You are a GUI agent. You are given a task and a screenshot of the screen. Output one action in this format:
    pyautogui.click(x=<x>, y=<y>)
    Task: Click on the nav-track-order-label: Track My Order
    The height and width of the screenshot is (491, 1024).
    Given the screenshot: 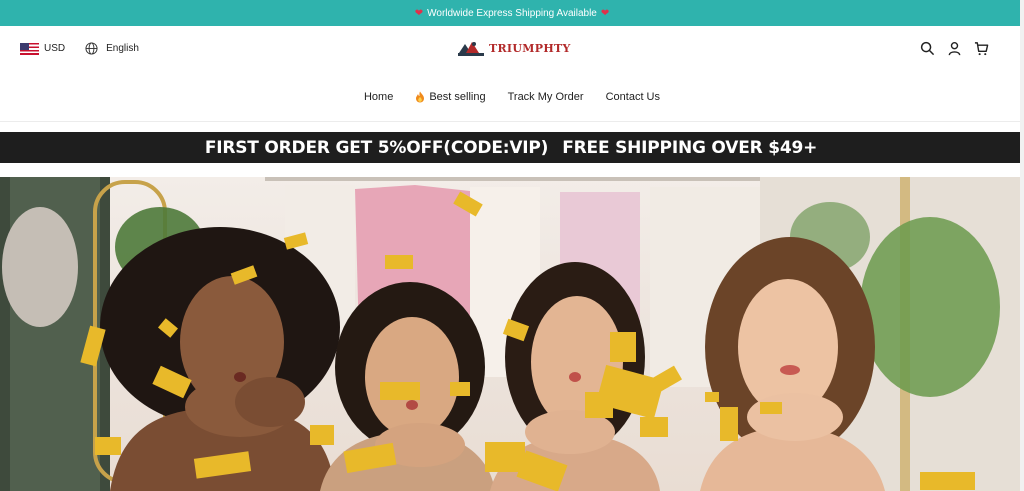 What is the action you would take?
    pyautogui.click(x=545, y=97)
    